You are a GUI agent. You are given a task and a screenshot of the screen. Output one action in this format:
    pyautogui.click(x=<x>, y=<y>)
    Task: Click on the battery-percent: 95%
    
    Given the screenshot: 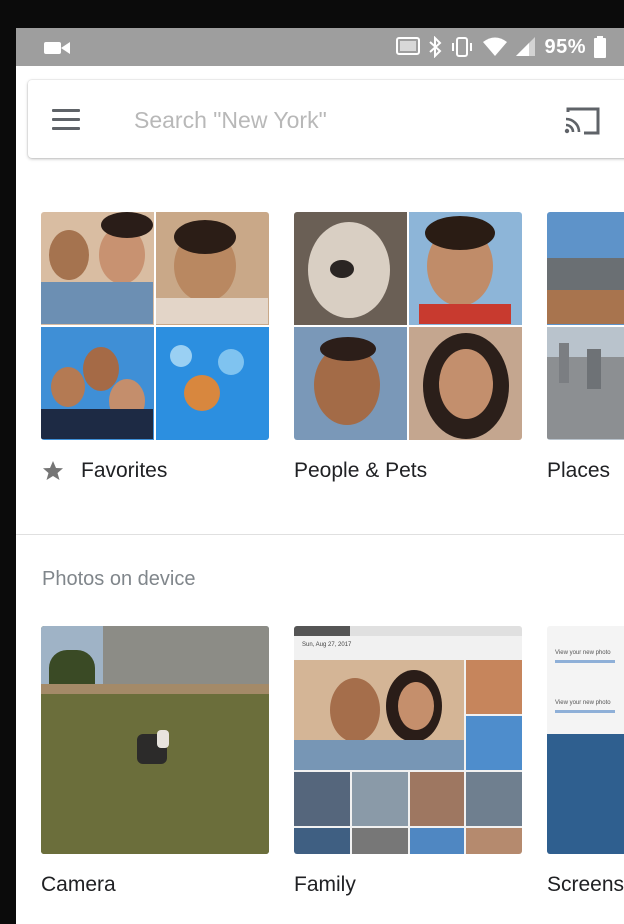 What is the action you would take?
    pyautogui.click(x=565, y=46)
    